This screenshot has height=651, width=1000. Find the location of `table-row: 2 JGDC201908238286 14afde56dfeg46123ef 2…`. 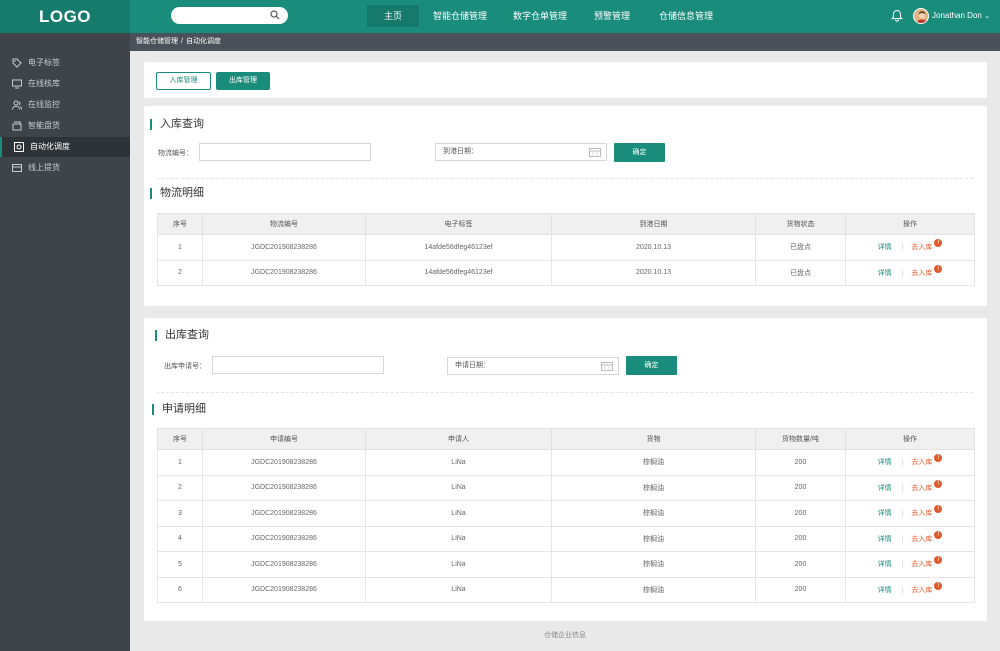

table-row: 2 JGDC201908238286 14afde56dfeg46123ef 2… is located at coordinates (566, 272).